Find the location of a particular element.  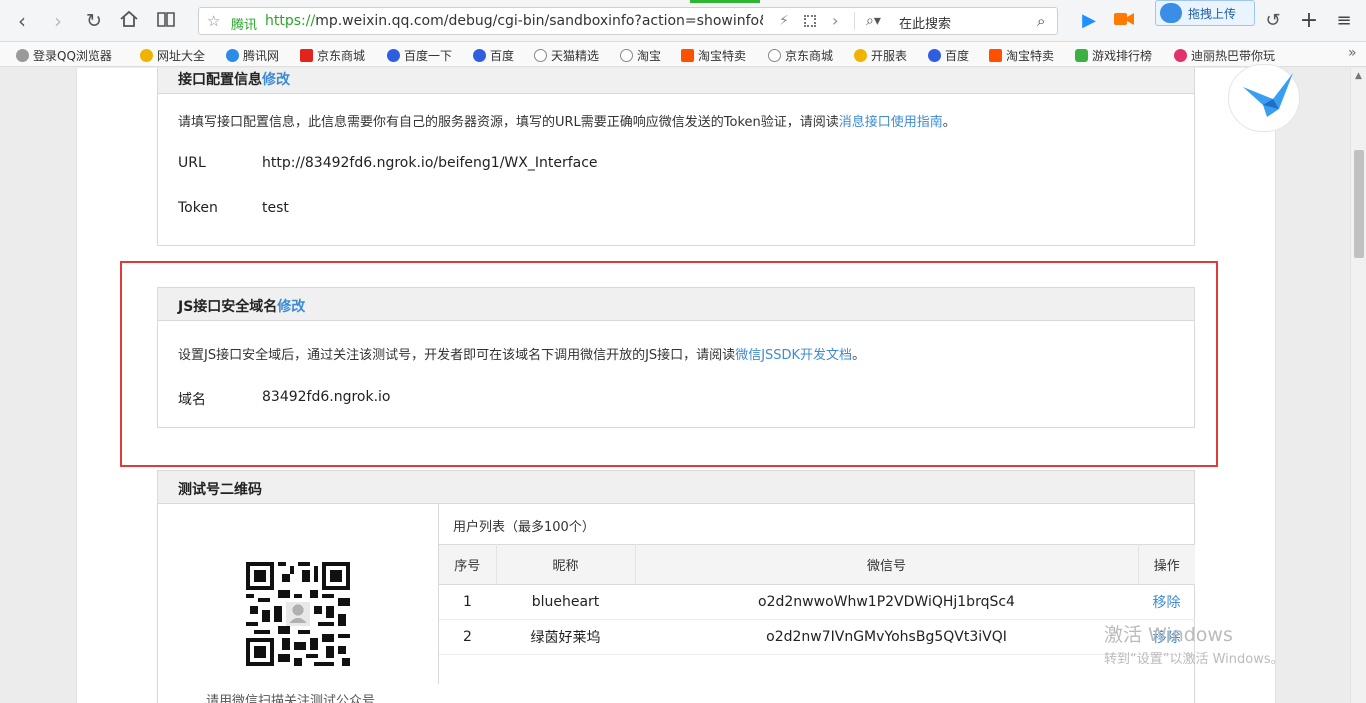

floating-bird-widget is located at coordinates (1264, 98).